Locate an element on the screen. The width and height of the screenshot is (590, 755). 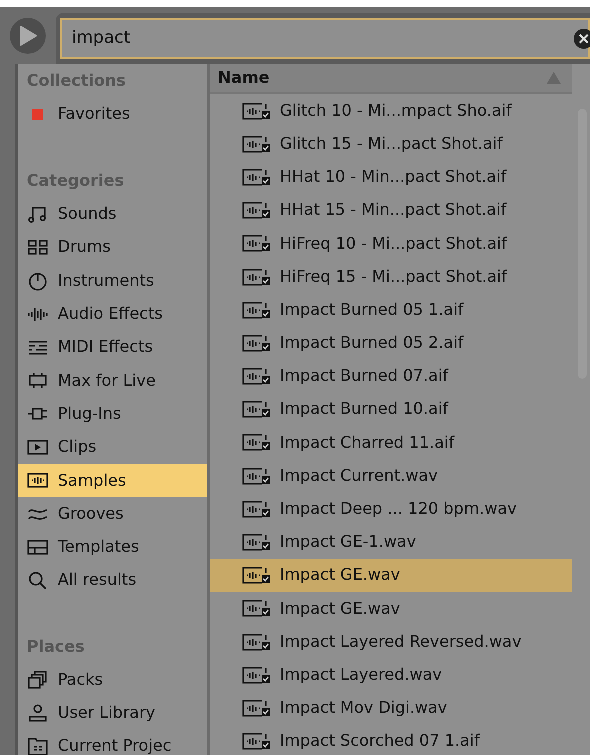
close-icon is located at coordinates (584, 39).